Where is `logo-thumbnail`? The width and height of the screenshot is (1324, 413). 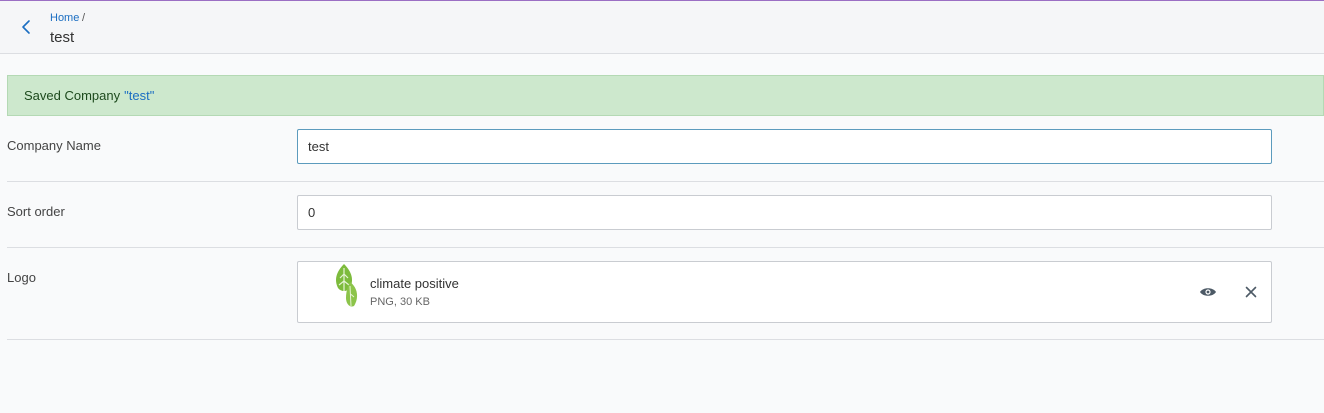 logo-thumbnail is located at coordinates (347, 285).